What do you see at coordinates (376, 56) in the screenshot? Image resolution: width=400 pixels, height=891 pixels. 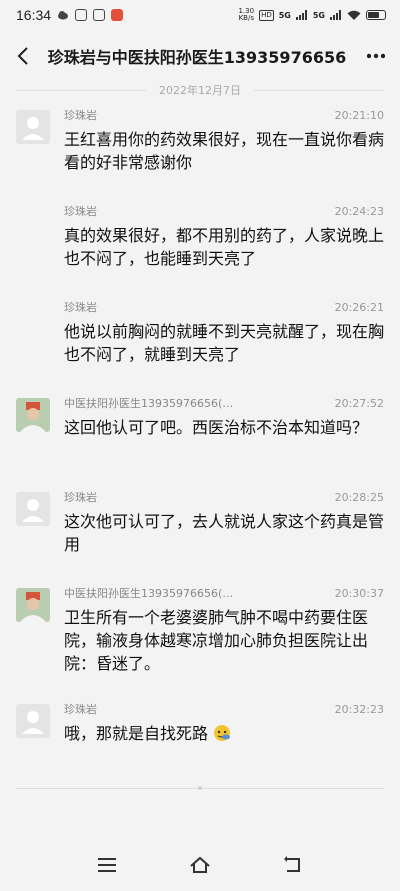 I see `more-dots-icon` at bounding box center [376, 56].